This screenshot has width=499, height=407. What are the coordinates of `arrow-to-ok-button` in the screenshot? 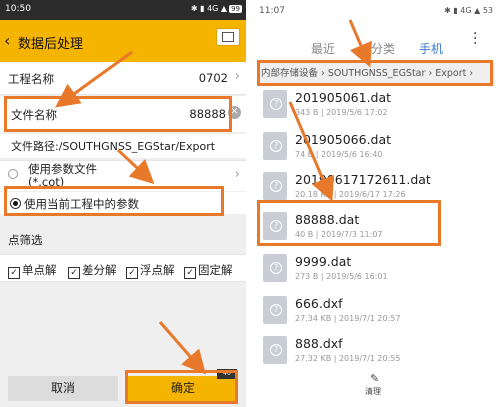 It's located at (182, 348).